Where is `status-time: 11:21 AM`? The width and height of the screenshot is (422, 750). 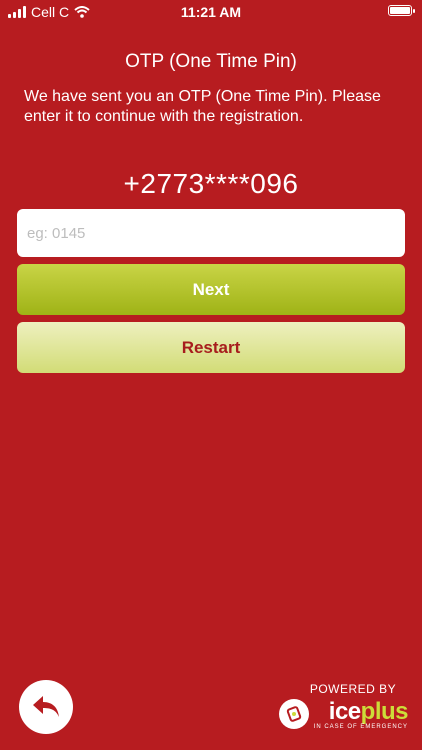
status-time: 11:21 AM is located at coordinates (211, 12).